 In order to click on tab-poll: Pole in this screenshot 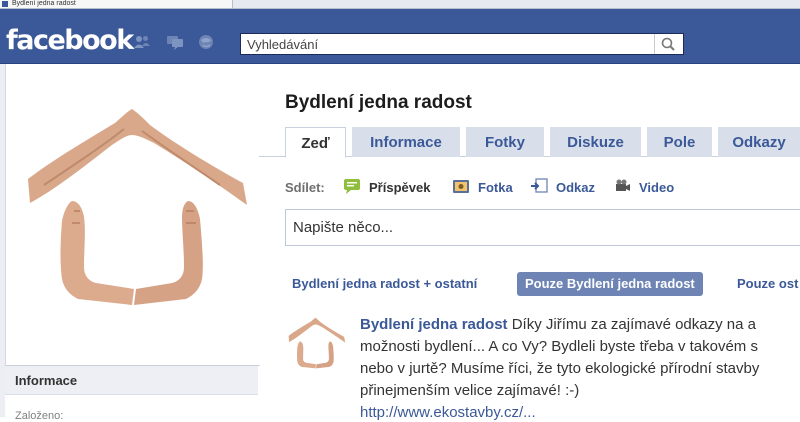, I will do `click(679, 142)`.